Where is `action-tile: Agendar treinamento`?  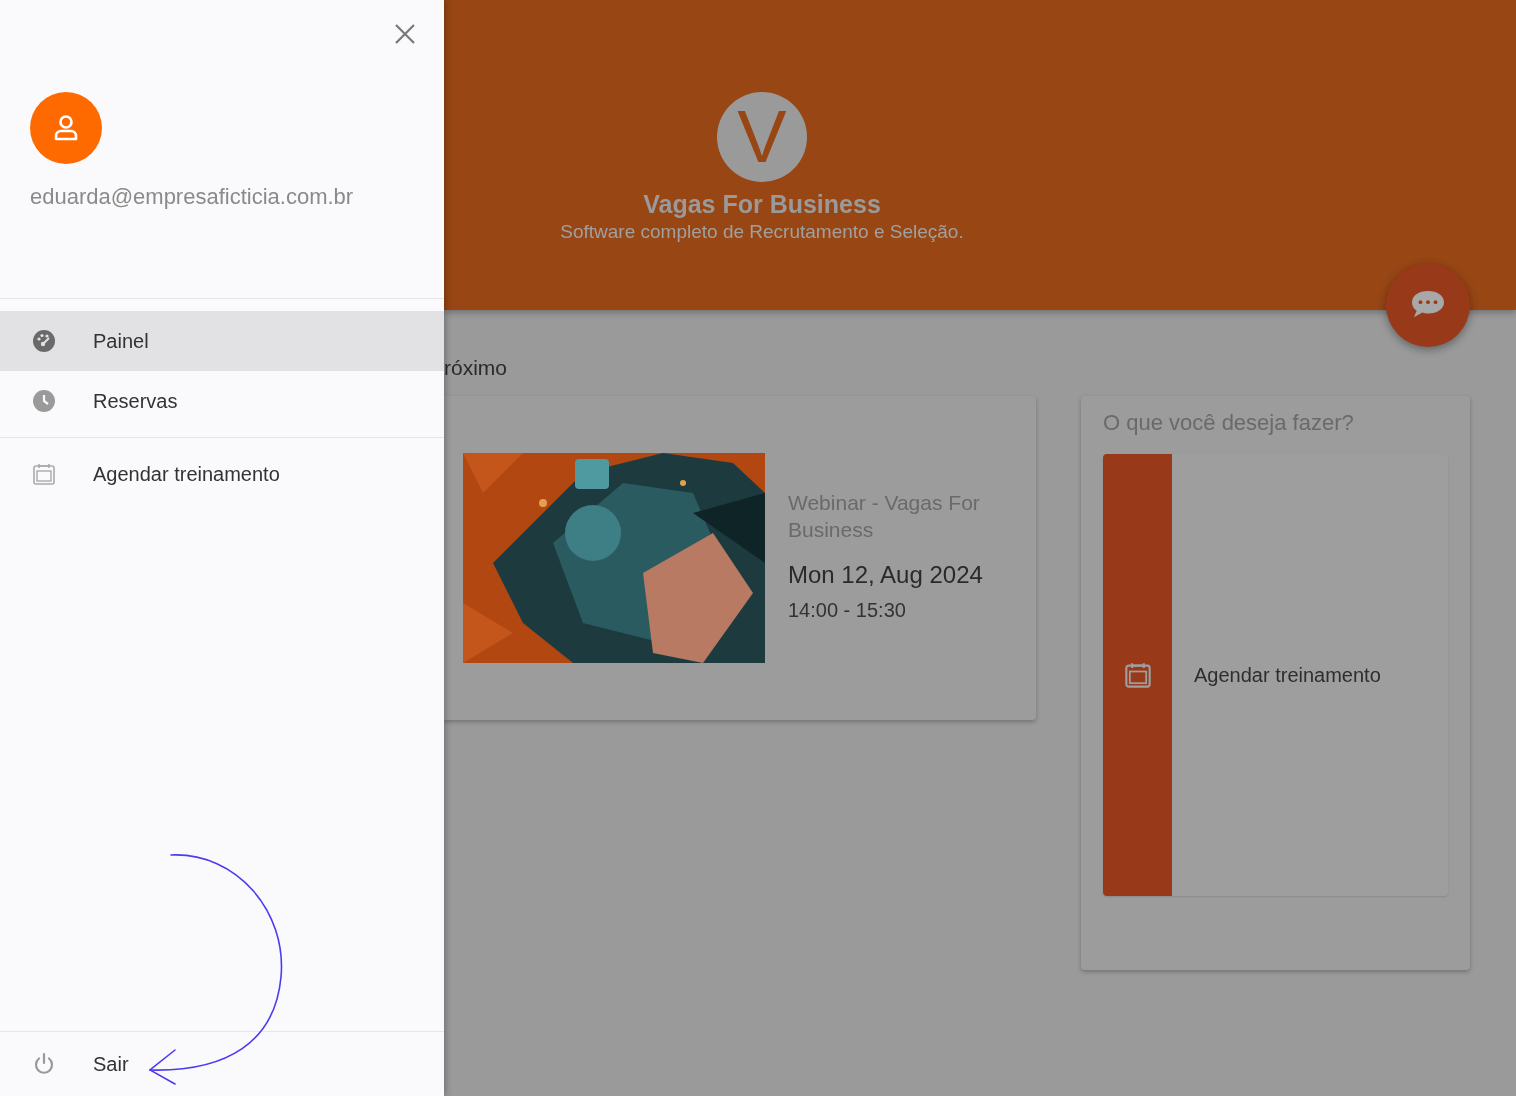 action-tile: Agendar treinamento is located at coordinates (1275, 675).